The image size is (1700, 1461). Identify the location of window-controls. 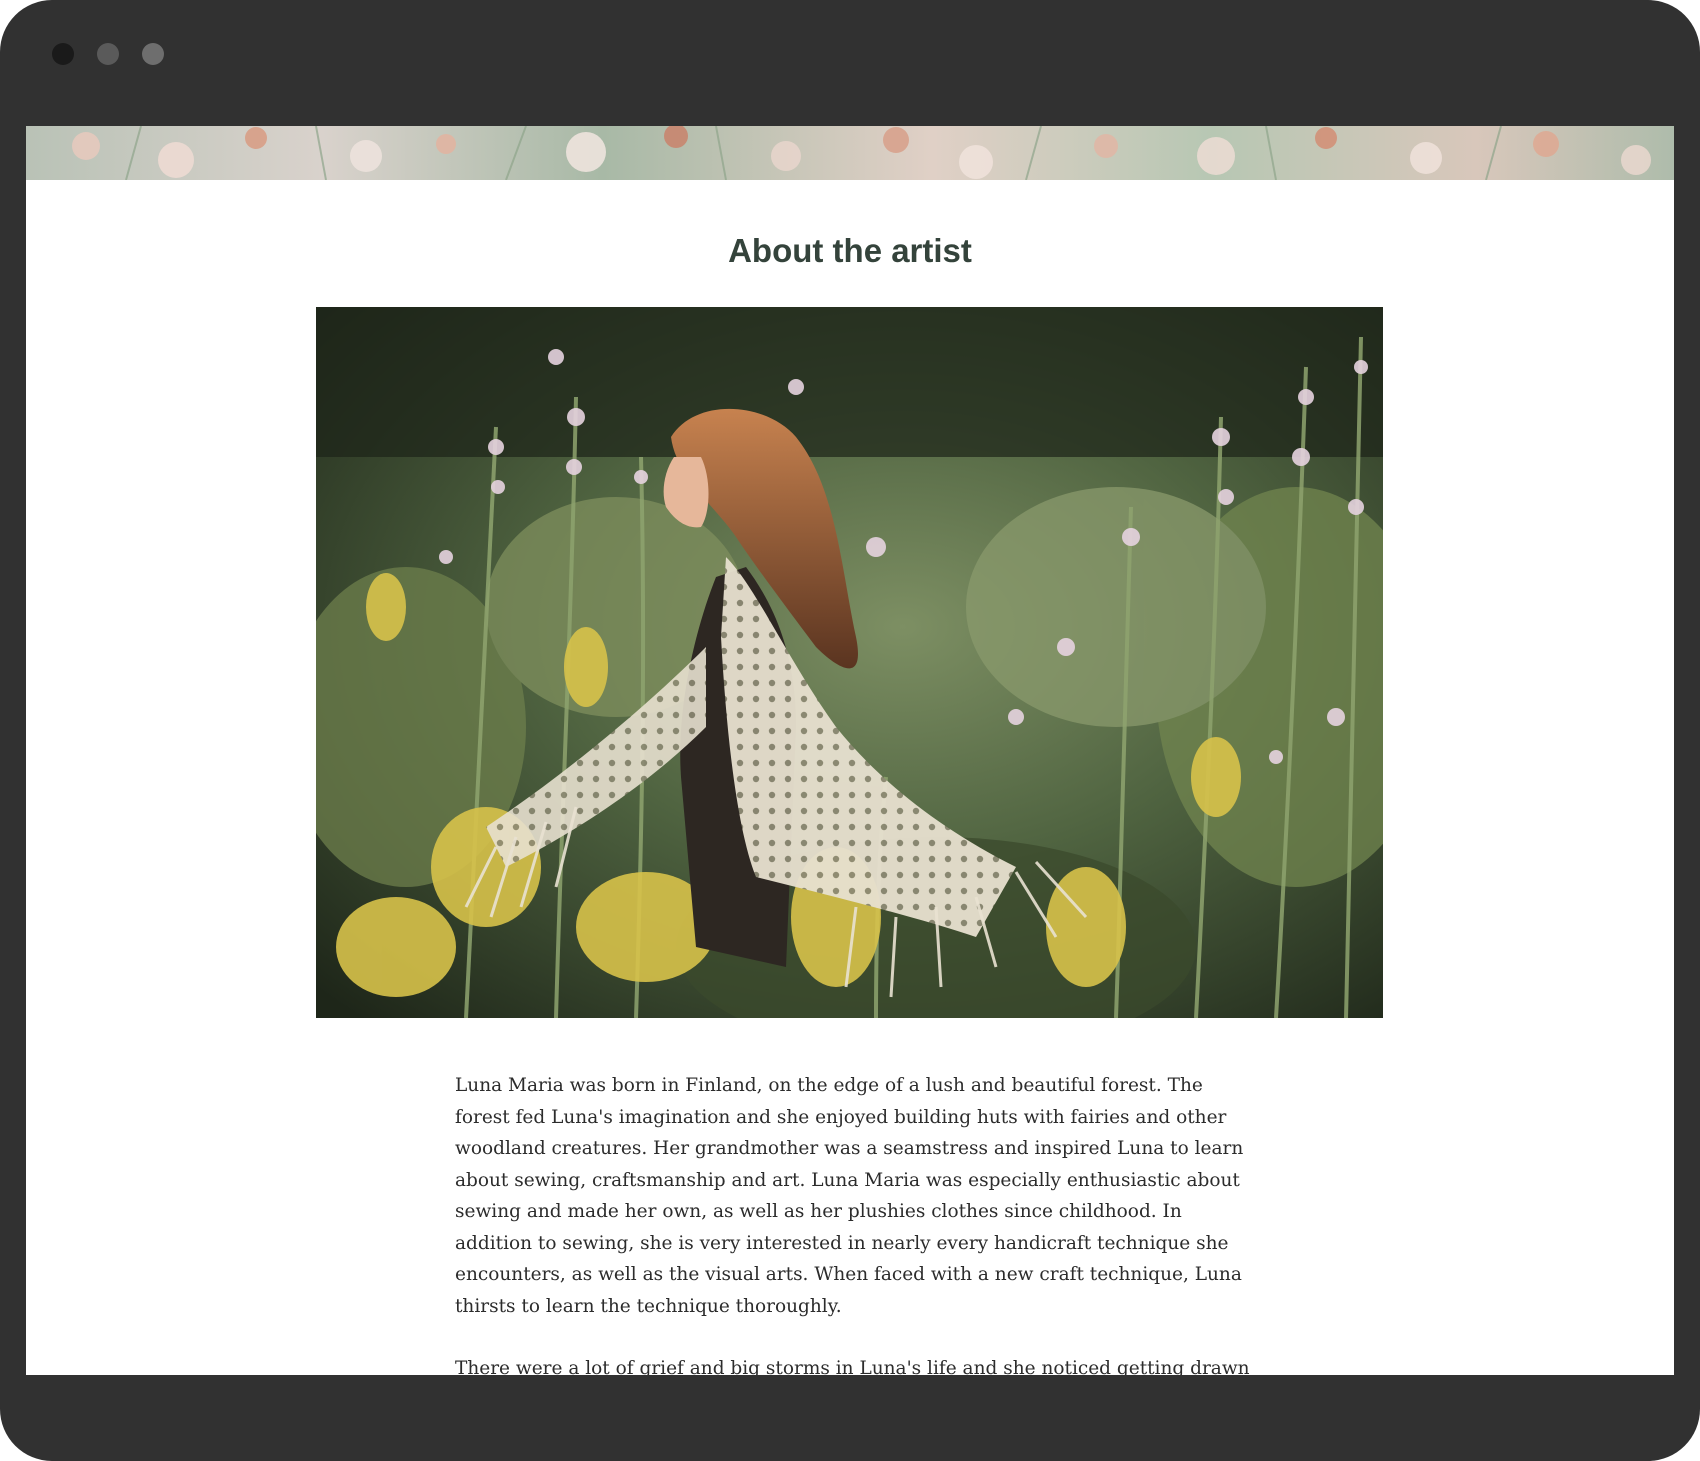
(108, 54).